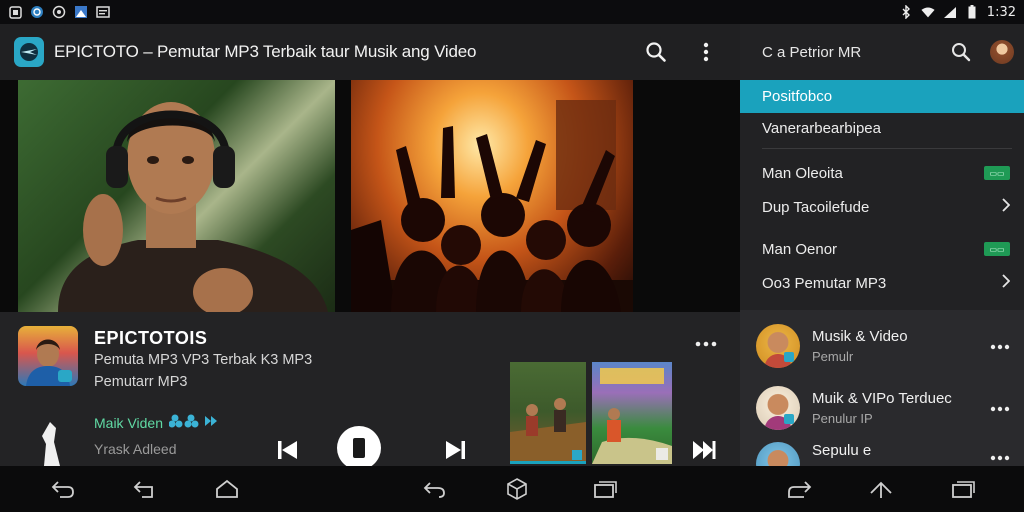 This screenshot has height=512, width=1024. What do you see at coordinates (81, 12) in the screenshot?
I see `gallery-icon` at bounding box center [81, 12].